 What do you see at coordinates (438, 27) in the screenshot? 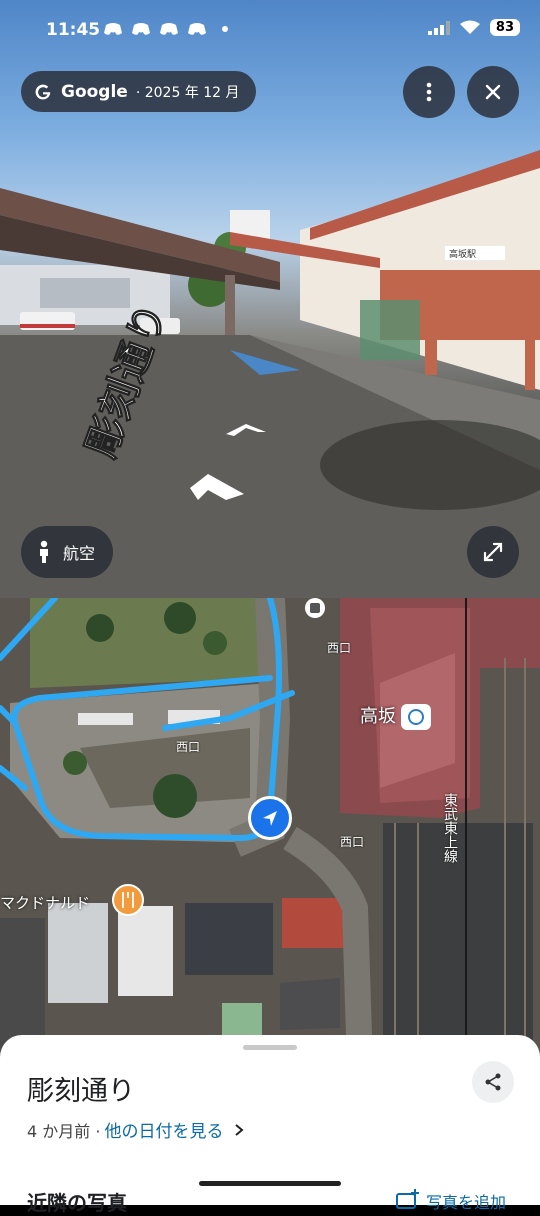
I see `cellular-signal-icon` at bounding box center [438, 27].